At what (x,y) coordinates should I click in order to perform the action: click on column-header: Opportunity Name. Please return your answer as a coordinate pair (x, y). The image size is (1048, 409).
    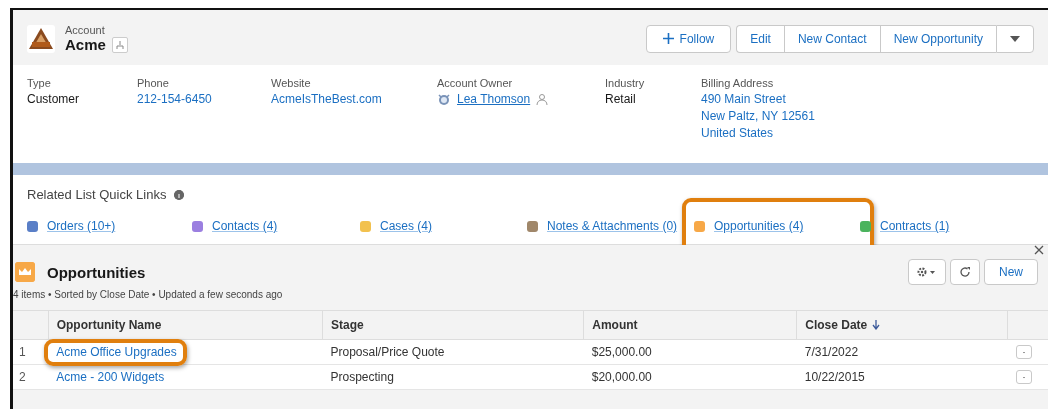
    Looking at the image, I should click on (109, 325).